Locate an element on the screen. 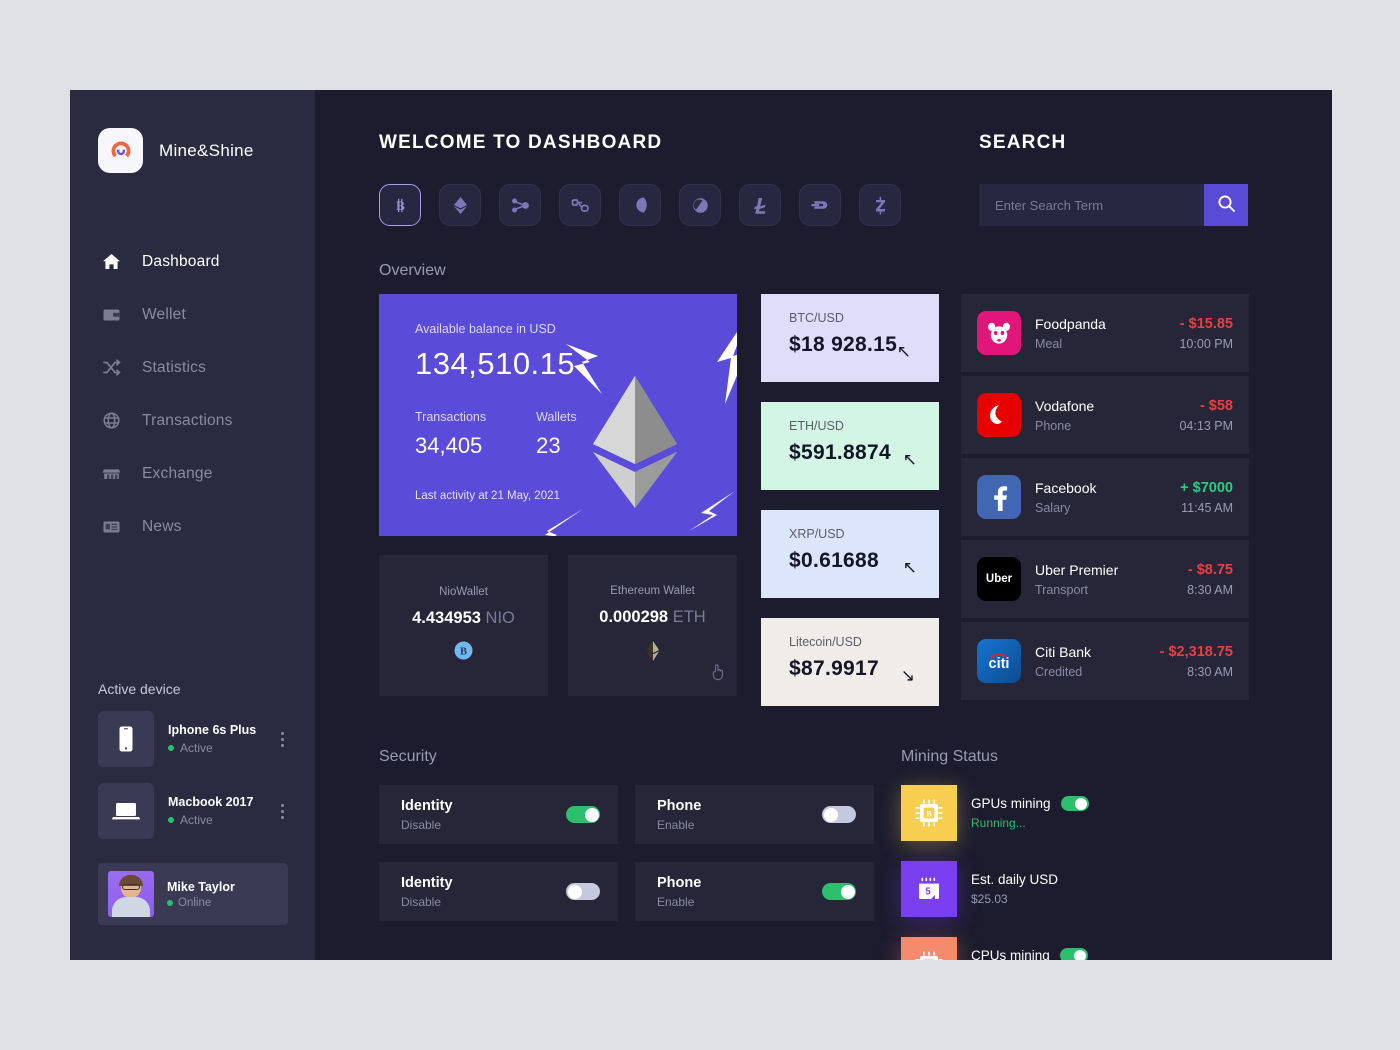 Image resolution: width=1400 pixels, height=1050 pixels. coin-button-nano is located at coordinates (640, 205).